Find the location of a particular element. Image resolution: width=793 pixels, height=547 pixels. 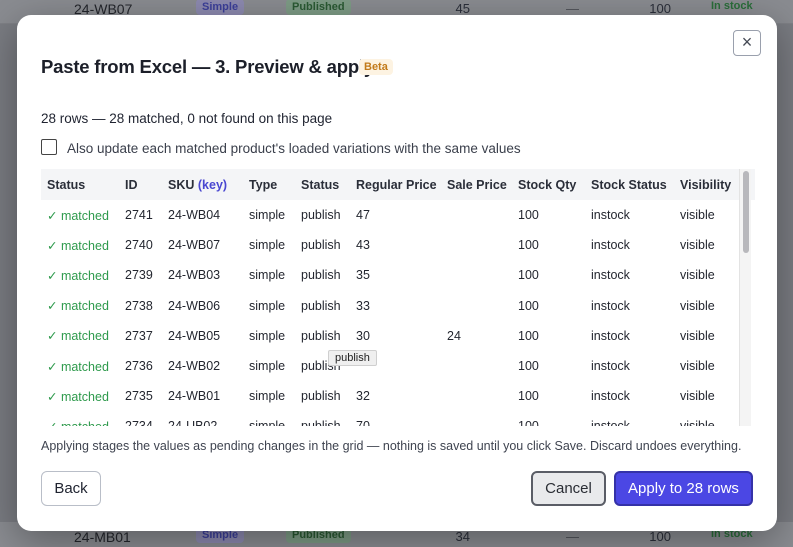

cell-id: 2740 is located at coordinates (139, 245).